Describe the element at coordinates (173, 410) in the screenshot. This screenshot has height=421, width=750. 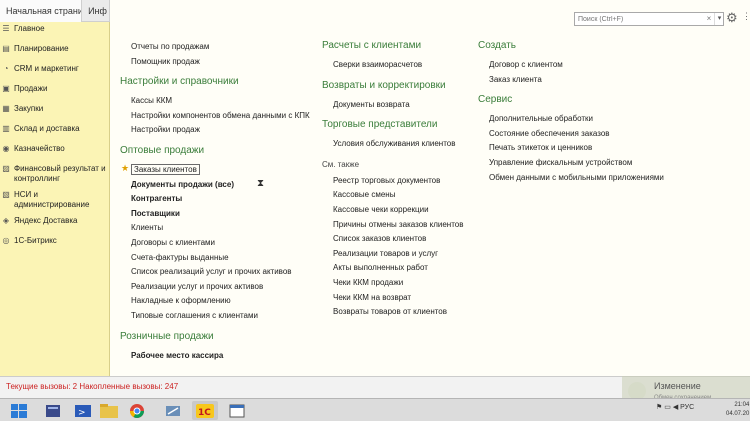
I see `network-tool-icon` at that location.